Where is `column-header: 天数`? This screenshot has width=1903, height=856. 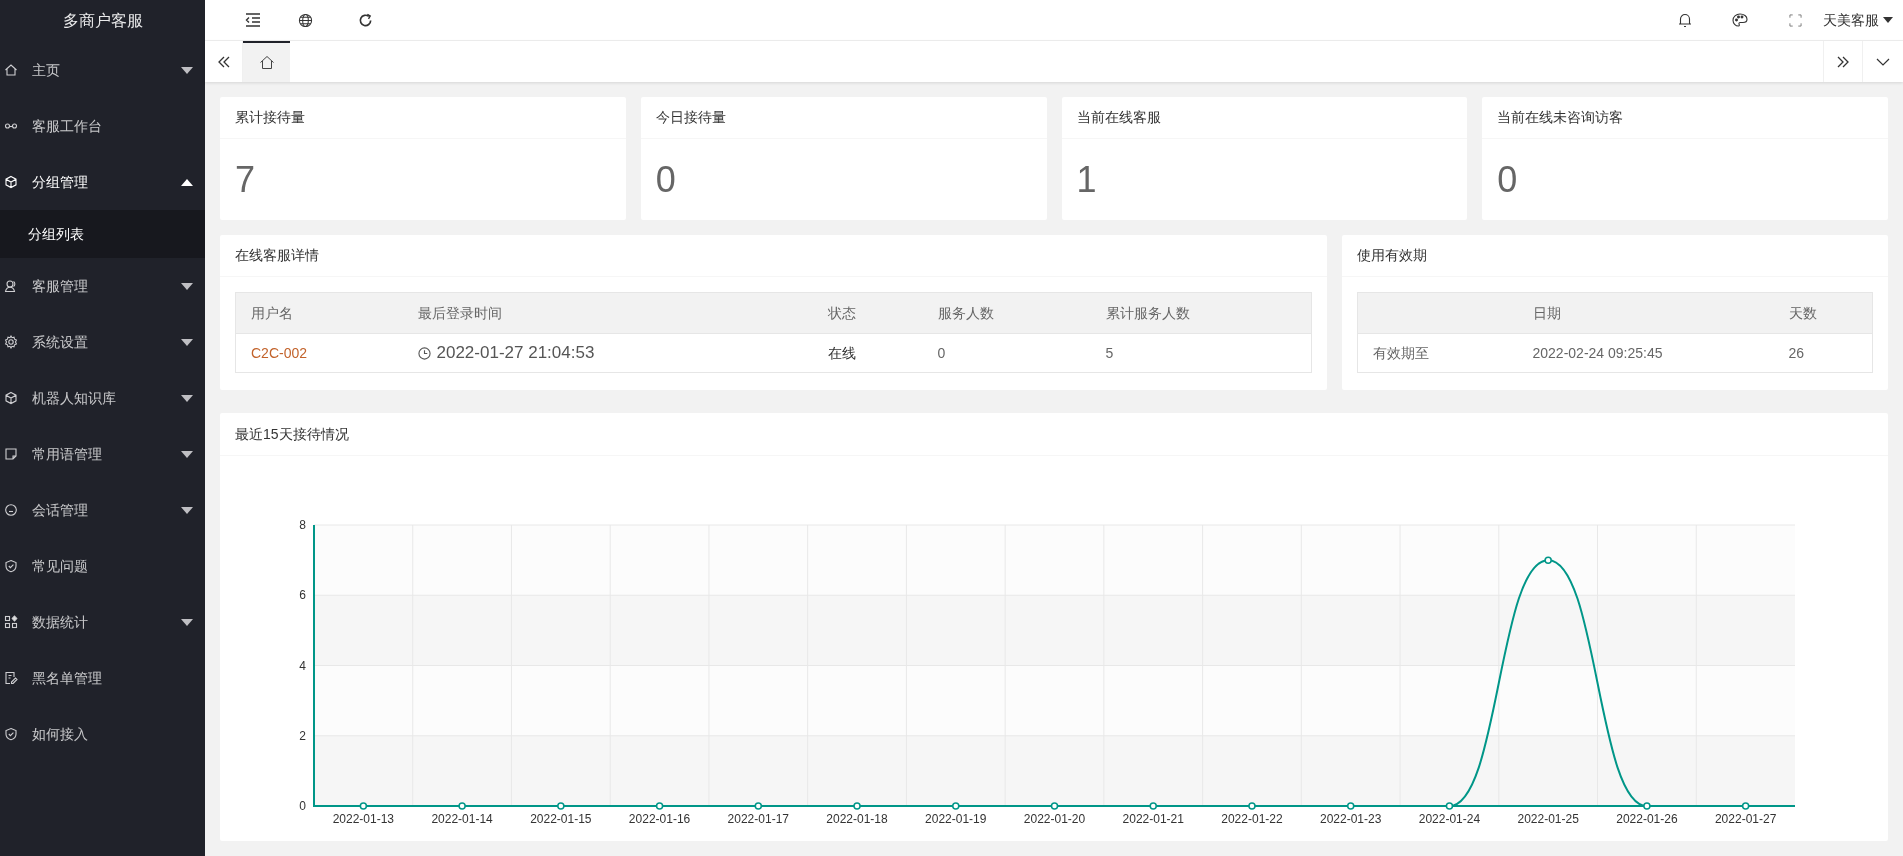 column-header: 天数 is located at coordinates (1823, 313).